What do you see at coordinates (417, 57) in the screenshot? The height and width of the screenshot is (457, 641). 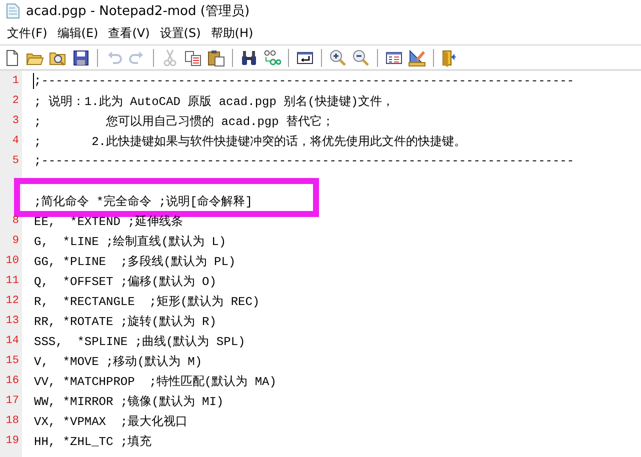 I see `ruler-pencil-icon` at bounding box center [417, 57].